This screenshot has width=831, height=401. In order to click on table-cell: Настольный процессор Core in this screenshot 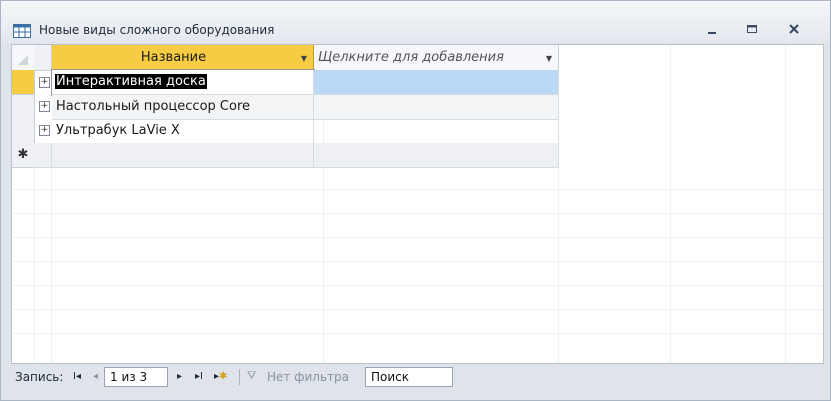, I will do `click(183, 107)`.